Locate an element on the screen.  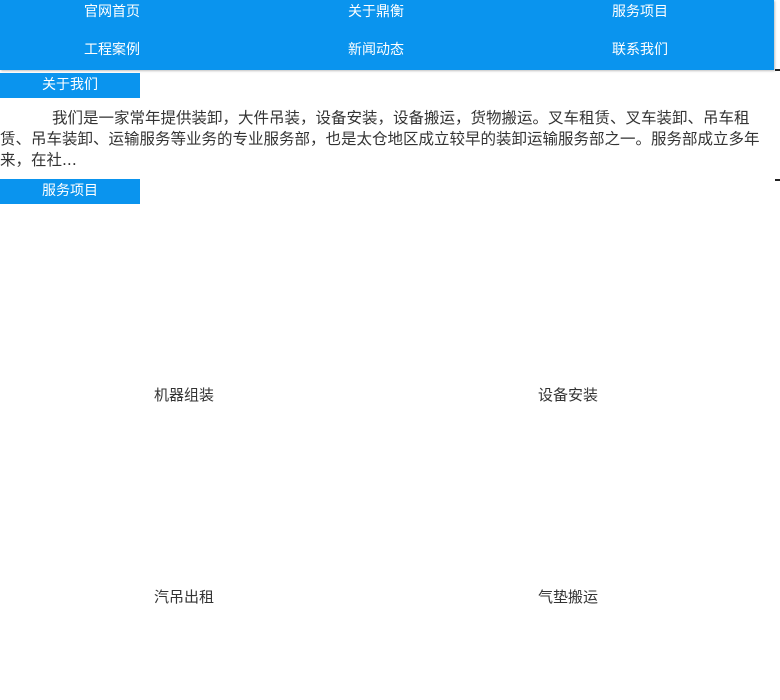
nav-news-link: 新闻动态 is located at coordinates (376, 50).